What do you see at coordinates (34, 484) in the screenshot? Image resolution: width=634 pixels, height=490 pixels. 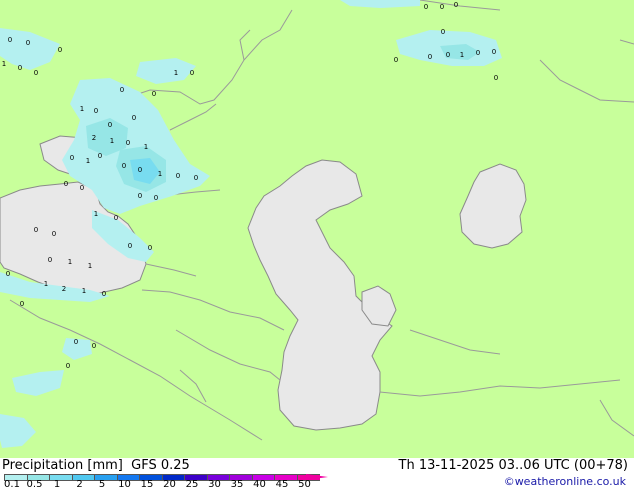 I see `scale-tick-label: 0.5` at bounding box center [34, 484].